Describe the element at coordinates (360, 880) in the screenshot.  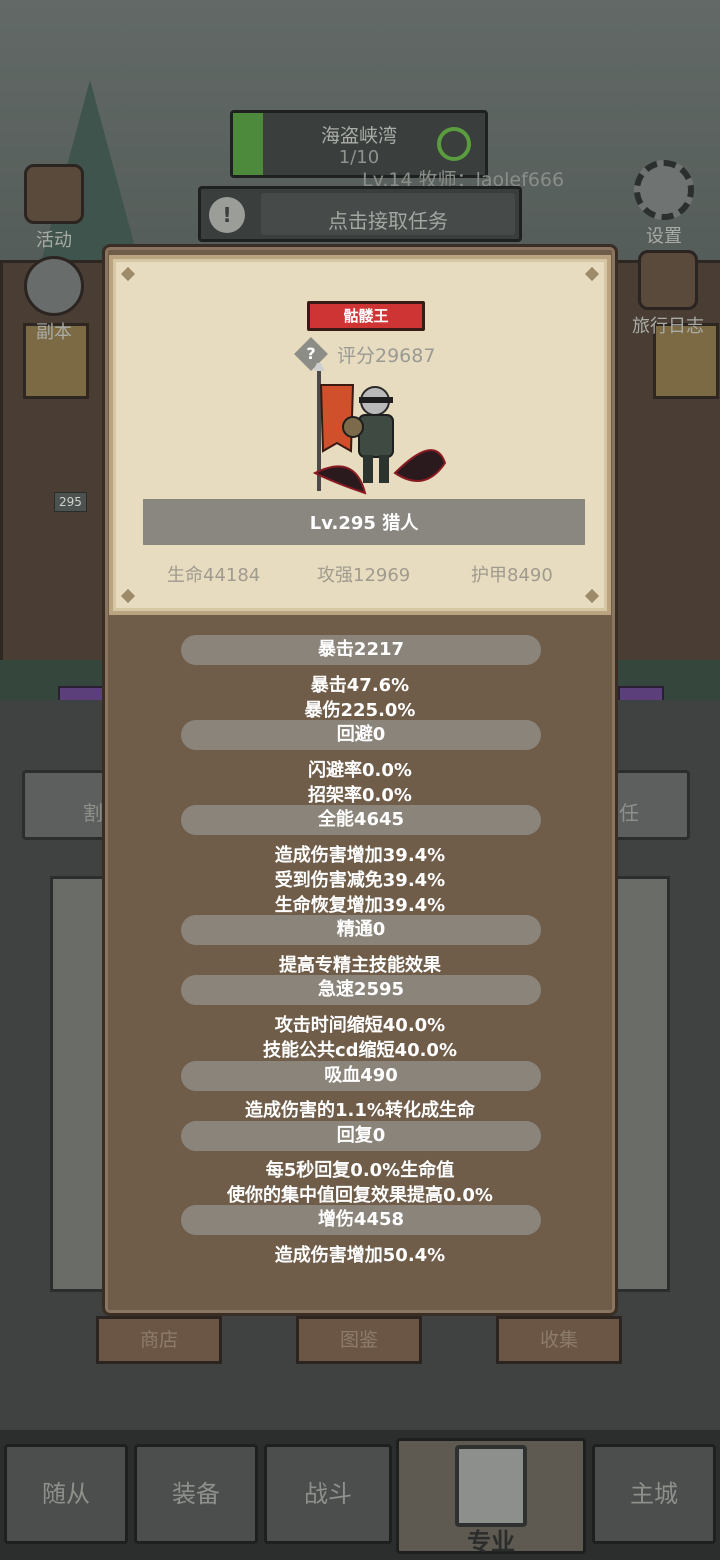
I see `stat-line: 受到伤害减免39.4%` at that location.